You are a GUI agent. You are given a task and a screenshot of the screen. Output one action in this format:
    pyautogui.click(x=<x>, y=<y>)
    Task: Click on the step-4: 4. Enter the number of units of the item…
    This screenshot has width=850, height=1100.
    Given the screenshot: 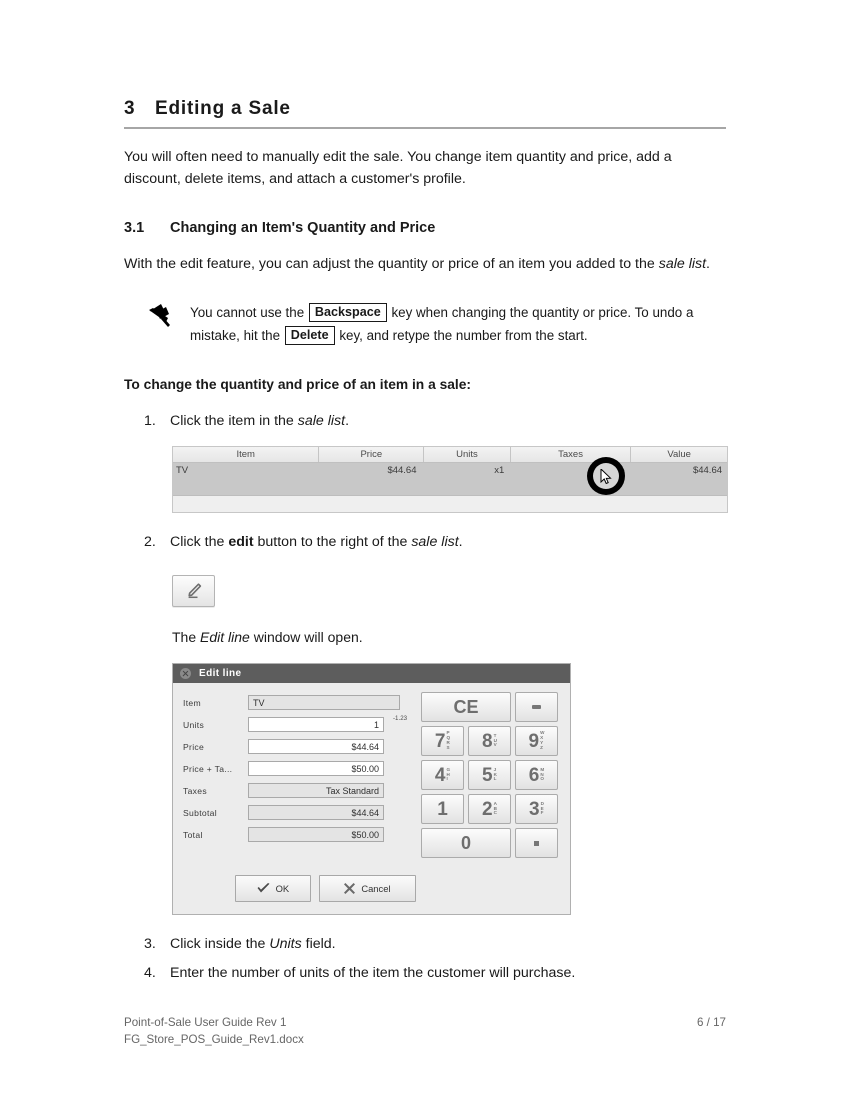 What is the action you would take?
    pyautogui.click(x=425, y=973)
    